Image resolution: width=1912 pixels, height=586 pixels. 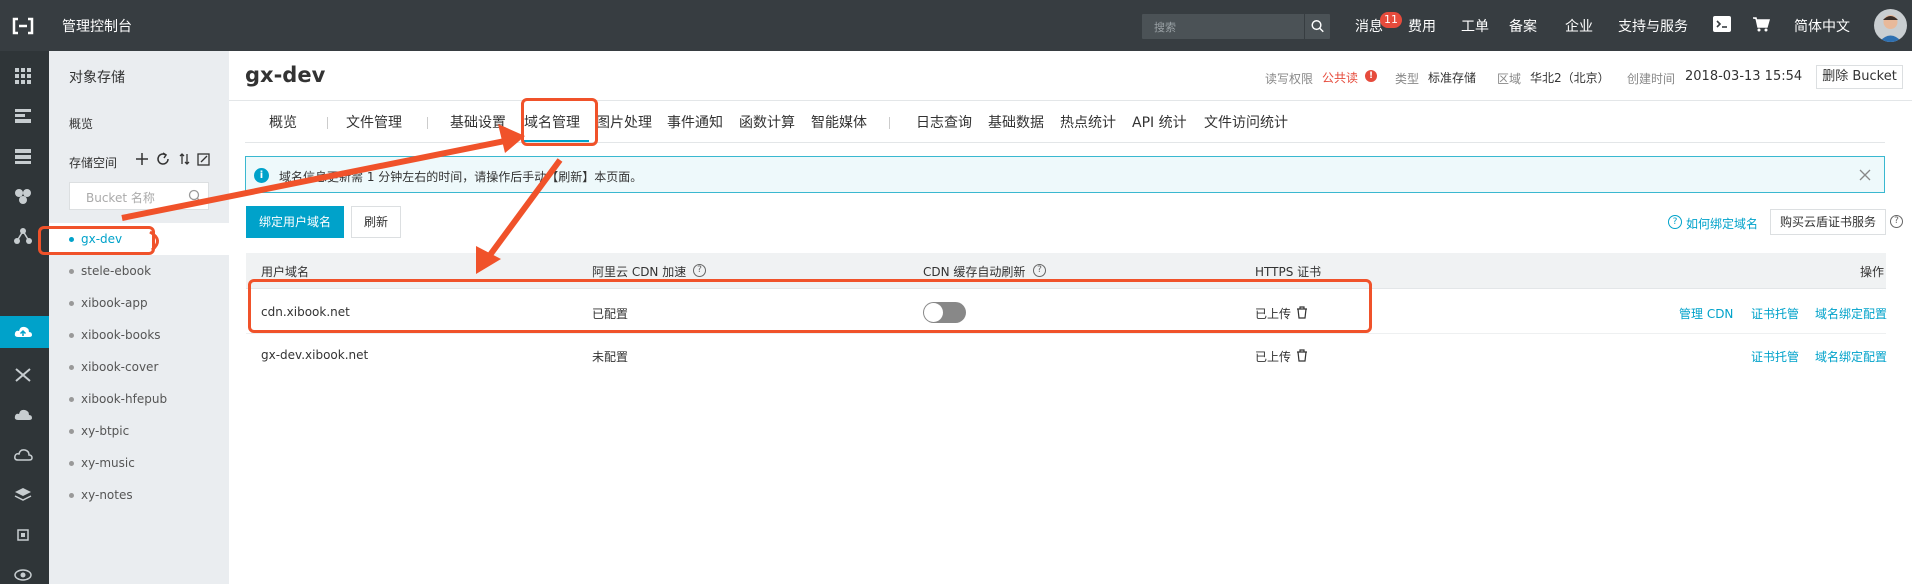 What do you see at coordinates (23, 236) in the screenshot?
I see `network-icon` at bounding box center [23, 236].